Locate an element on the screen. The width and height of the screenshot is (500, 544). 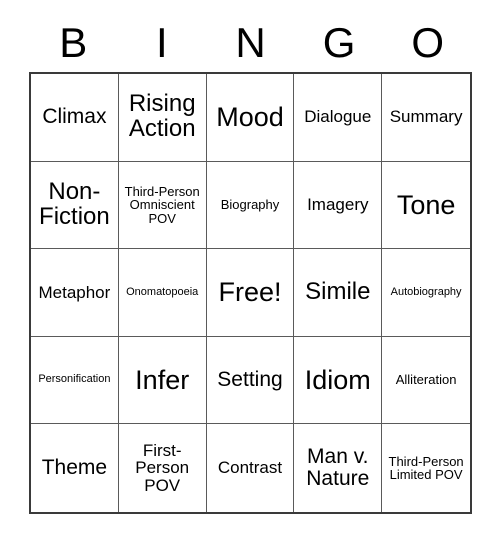
bingo-cell: Imagery is located at coordinates (338, 205).